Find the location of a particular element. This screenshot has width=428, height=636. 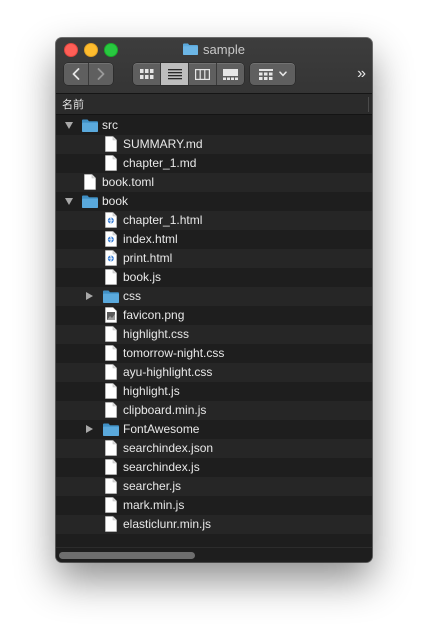

file-row: chapter_1.html is located at coordinates (214, 220).